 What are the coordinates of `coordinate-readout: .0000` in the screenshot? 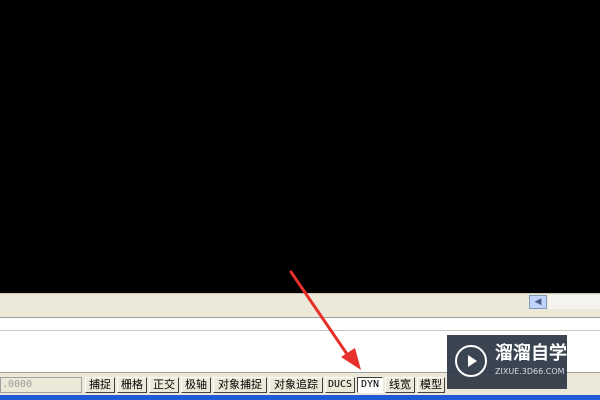 It's located at (41, 385).